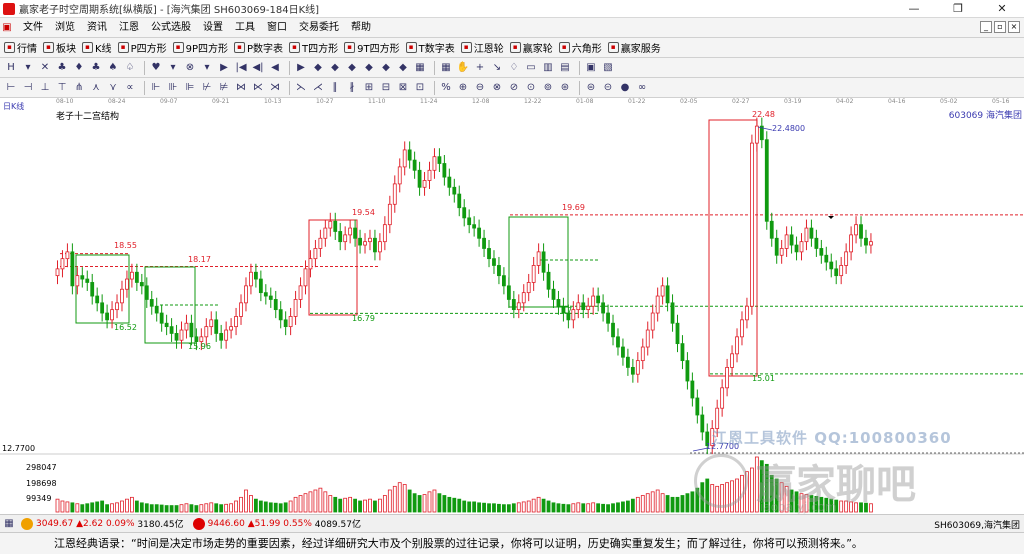  I want to click on drawing-tool-icon: ♥, so click(156, 68).